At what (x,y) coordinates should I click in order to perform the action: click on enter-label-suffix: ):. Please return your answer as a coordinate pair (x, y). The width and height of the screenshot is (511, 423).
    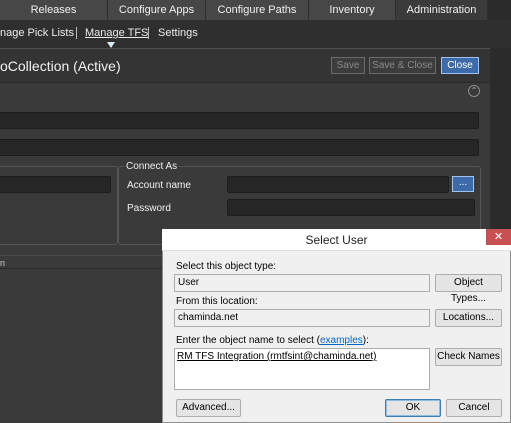
    Looking at the image, I should click on (365, 340).